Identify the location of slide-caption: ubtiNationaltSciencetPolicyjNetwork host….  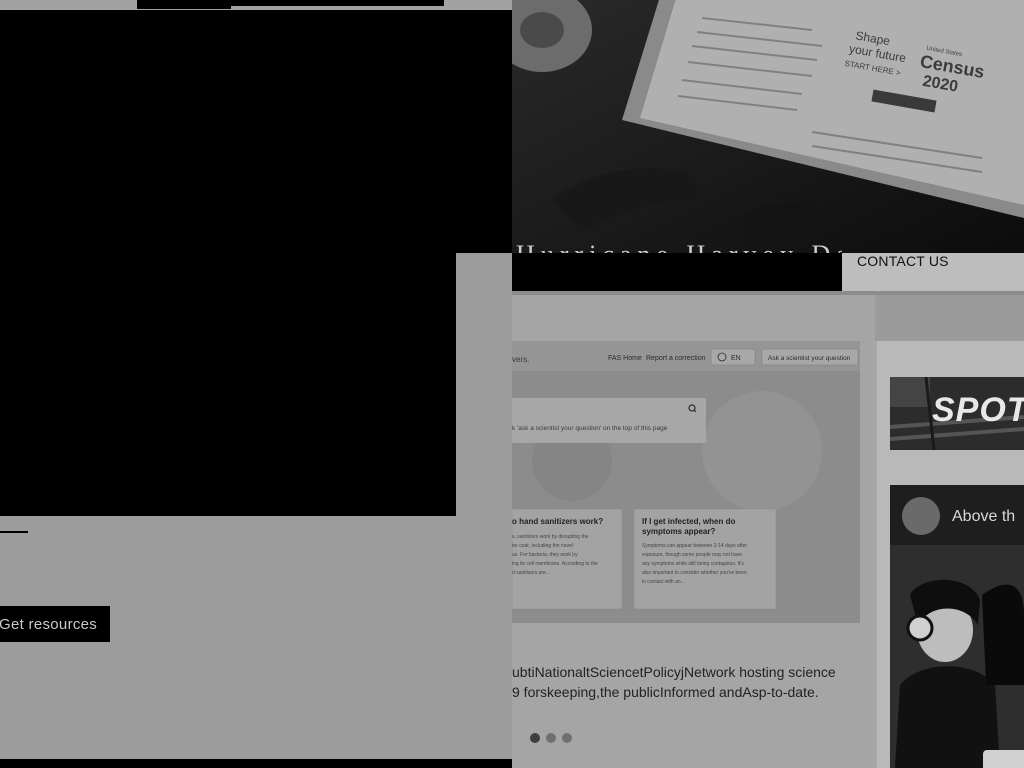
(690, 682).